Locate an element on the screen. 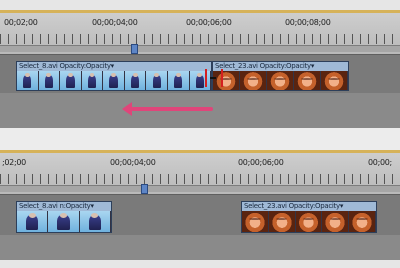  time-label: 00;00; is located at coordinates (380, 162).